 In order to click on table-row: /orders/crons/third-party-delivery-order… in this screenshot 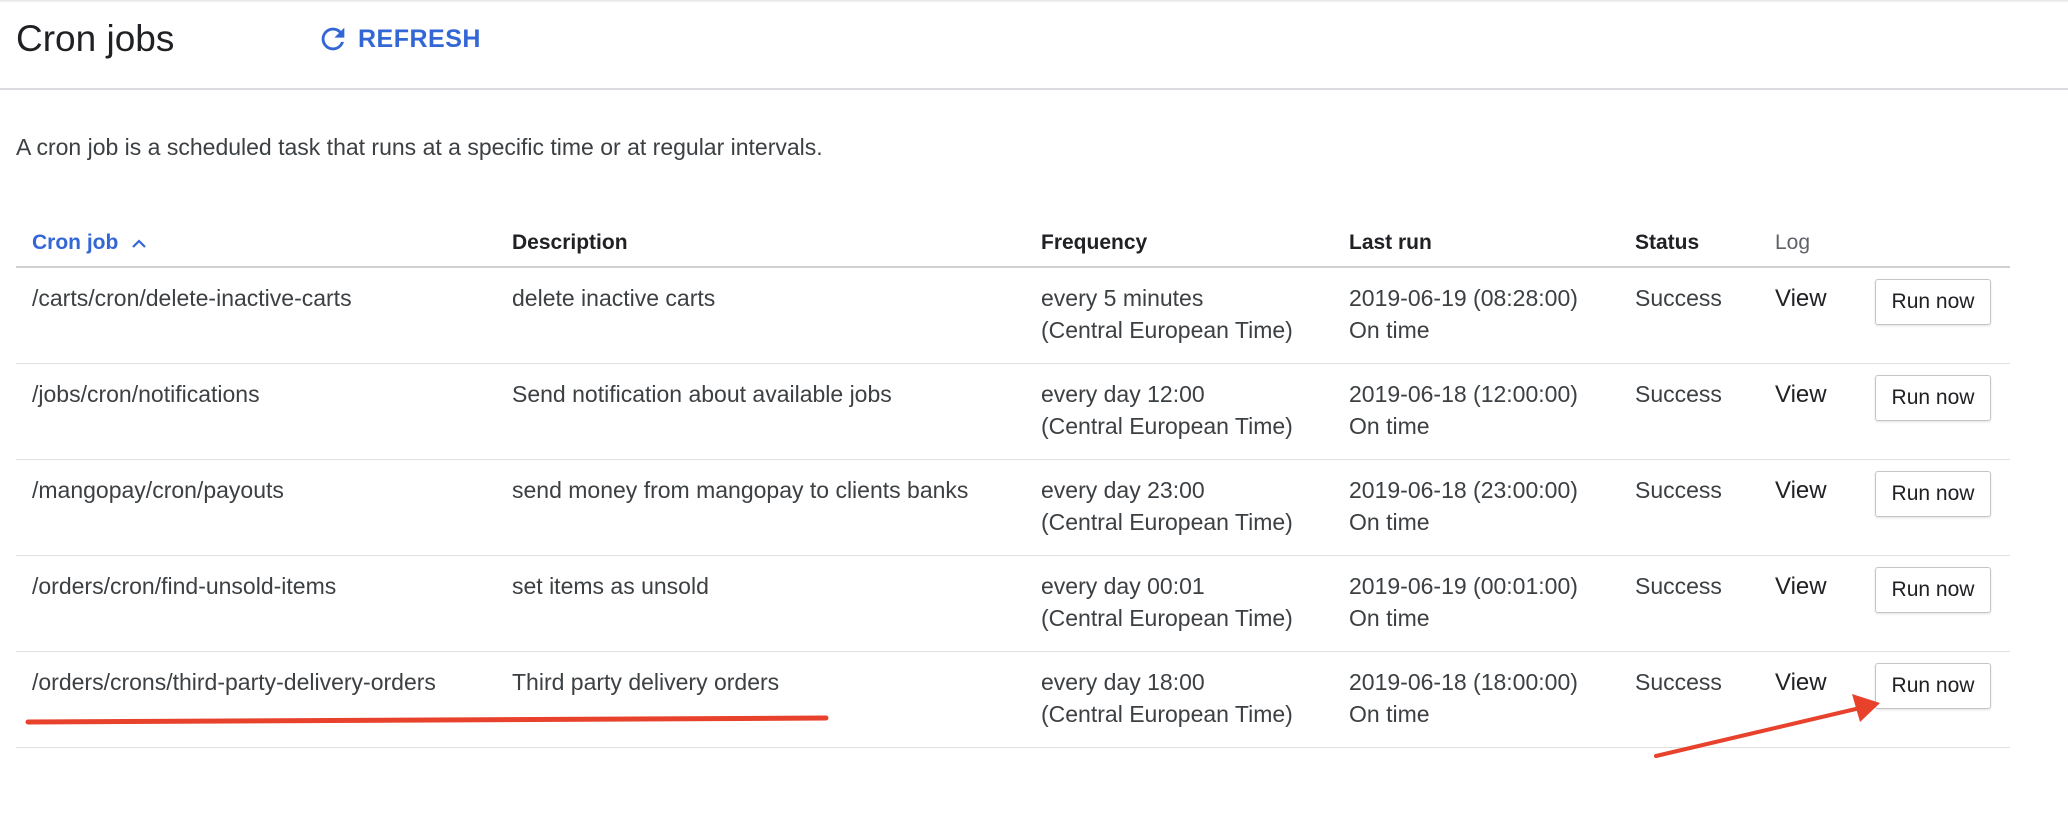, I will do `click(1013, 699)`.